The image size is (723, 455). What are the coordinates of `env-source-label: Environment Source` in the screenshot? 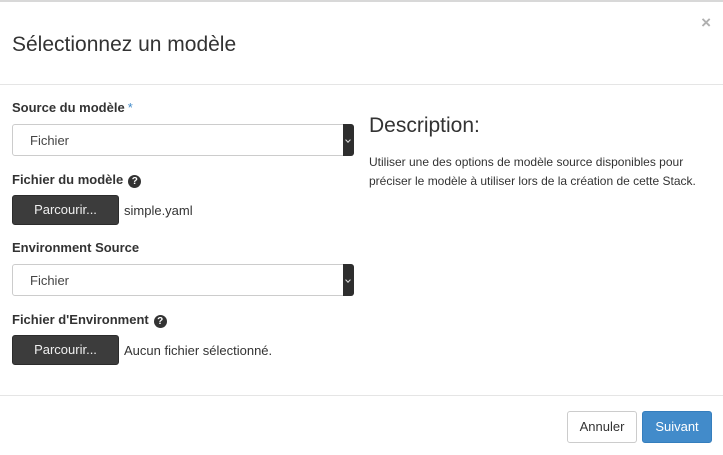 It's located at (76, 247).